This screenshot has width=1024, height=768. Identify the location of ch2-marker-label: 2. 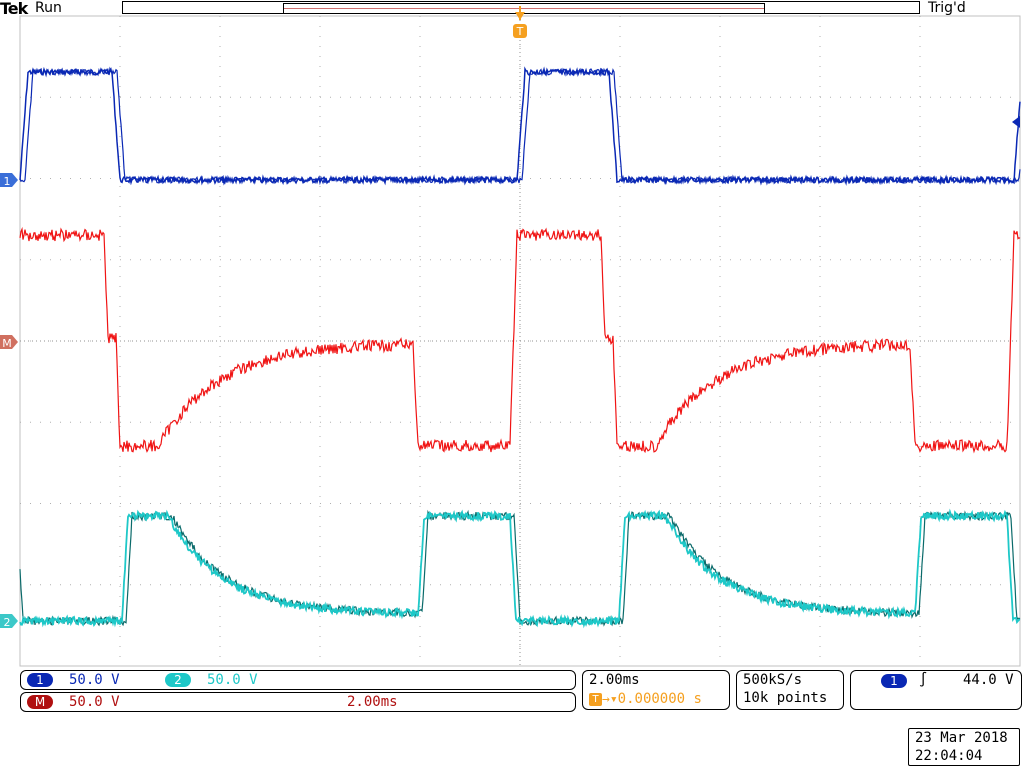
(7, 622).